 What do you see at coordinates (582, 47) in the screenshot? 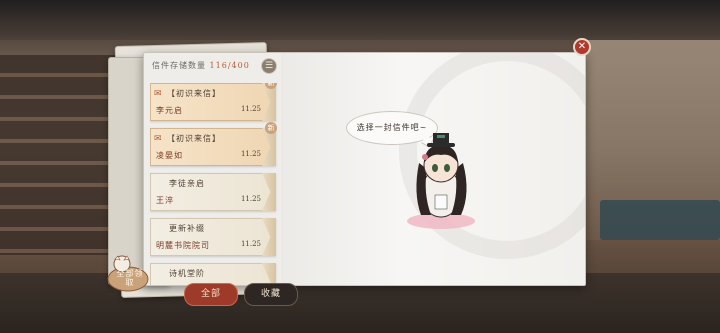
I see `close-button: ✕` at bounding box center [582, 47].